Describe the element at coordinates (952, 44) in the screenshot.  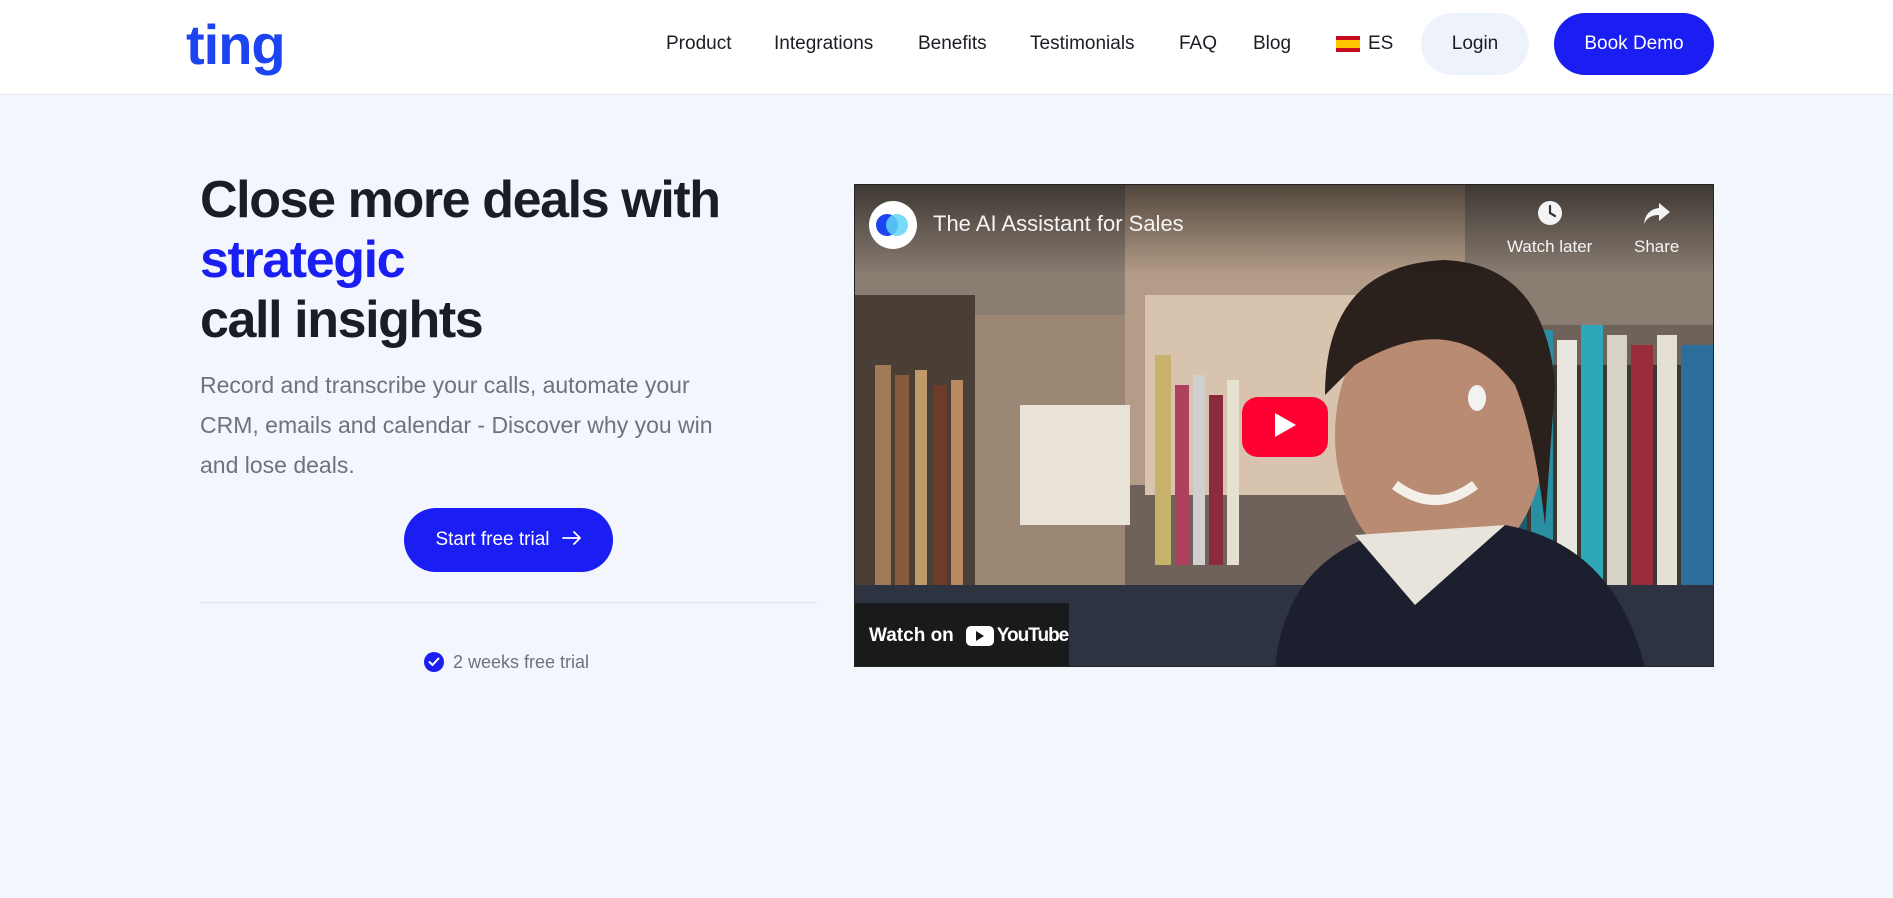
I see `nav-benefits: Benefits` at that location.